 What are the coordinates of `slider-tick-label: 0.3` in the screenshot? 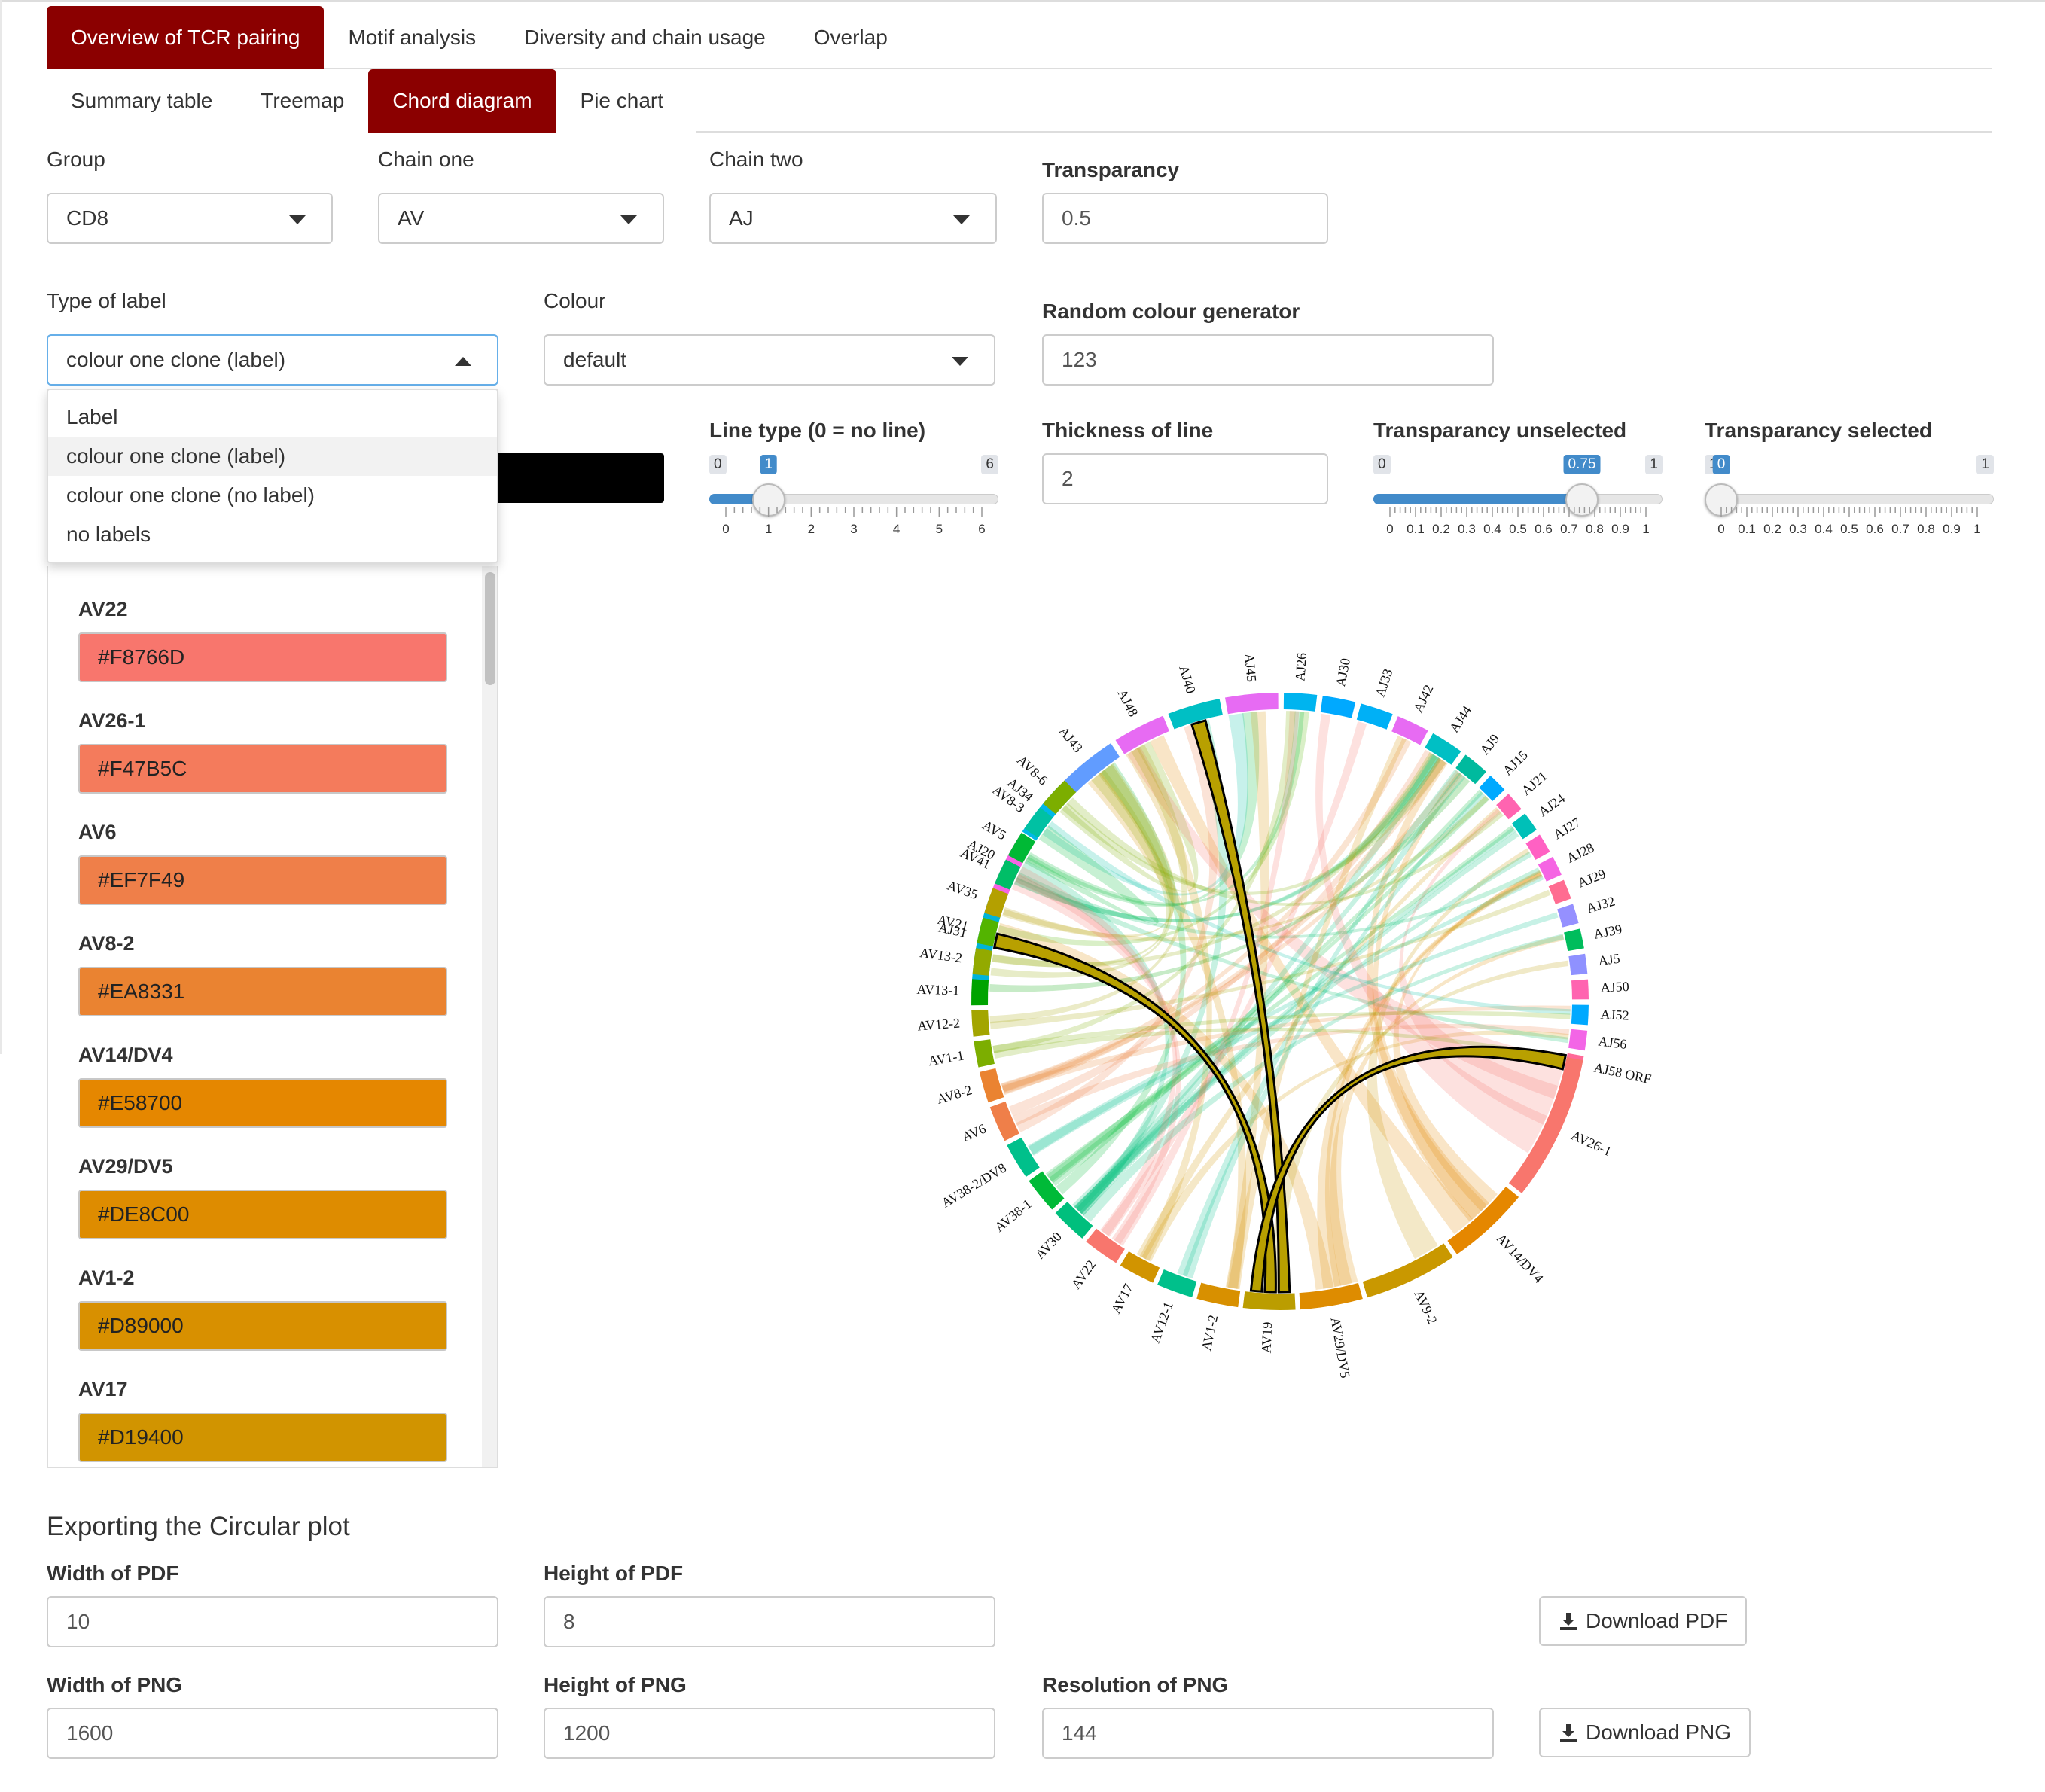 It's located at (1798, 529).